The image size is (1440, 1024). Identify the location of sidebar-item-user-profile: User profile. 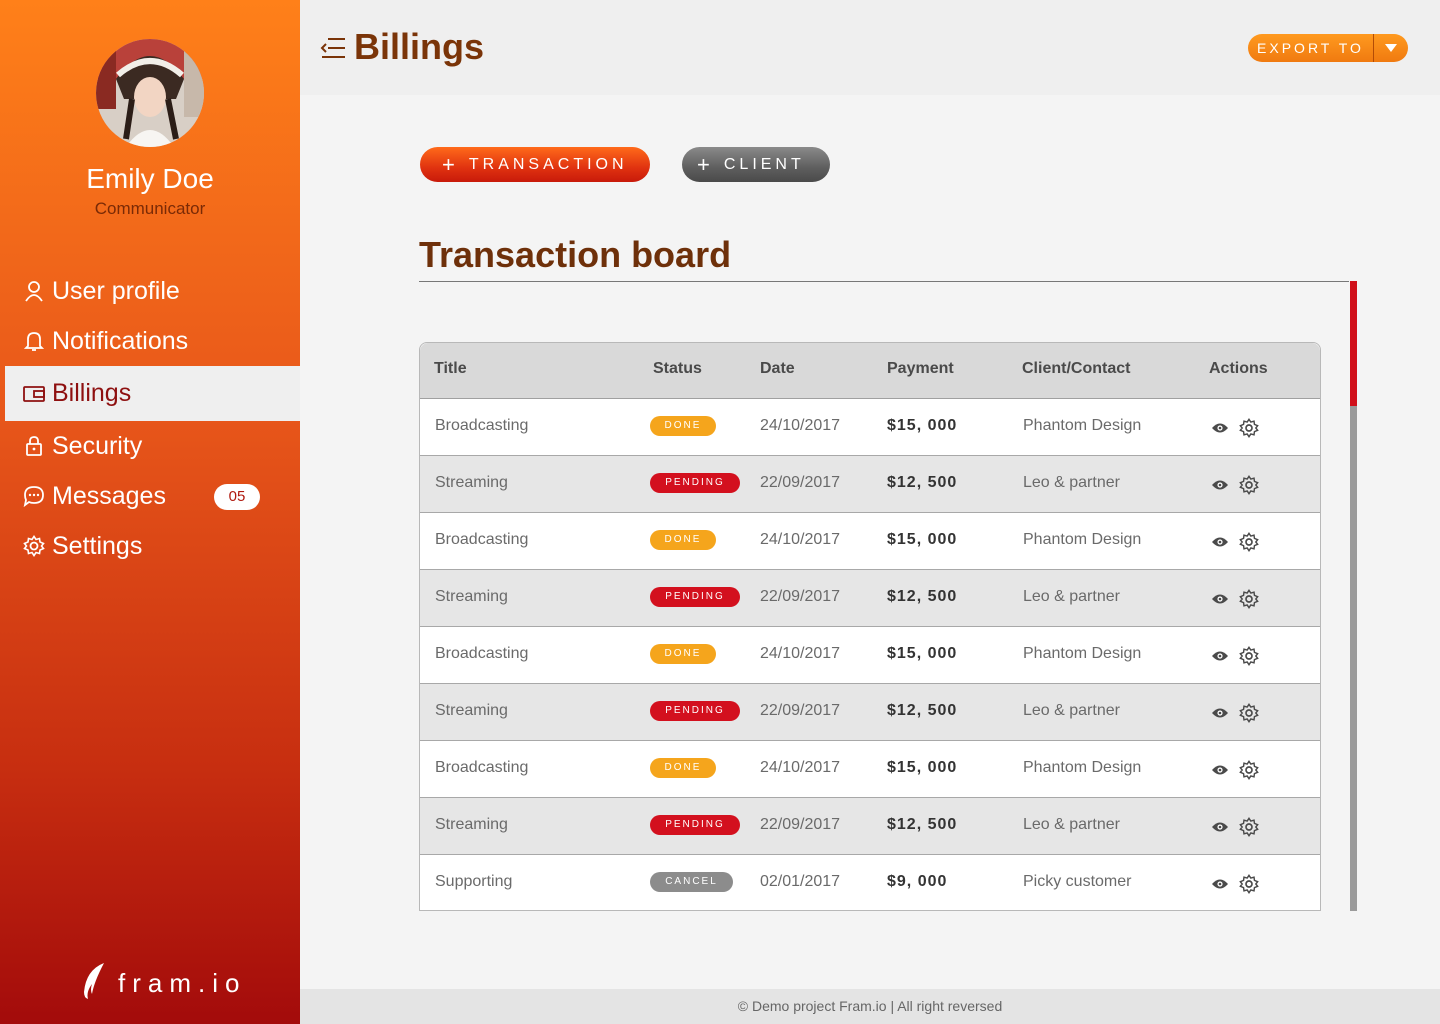
(150, 291).